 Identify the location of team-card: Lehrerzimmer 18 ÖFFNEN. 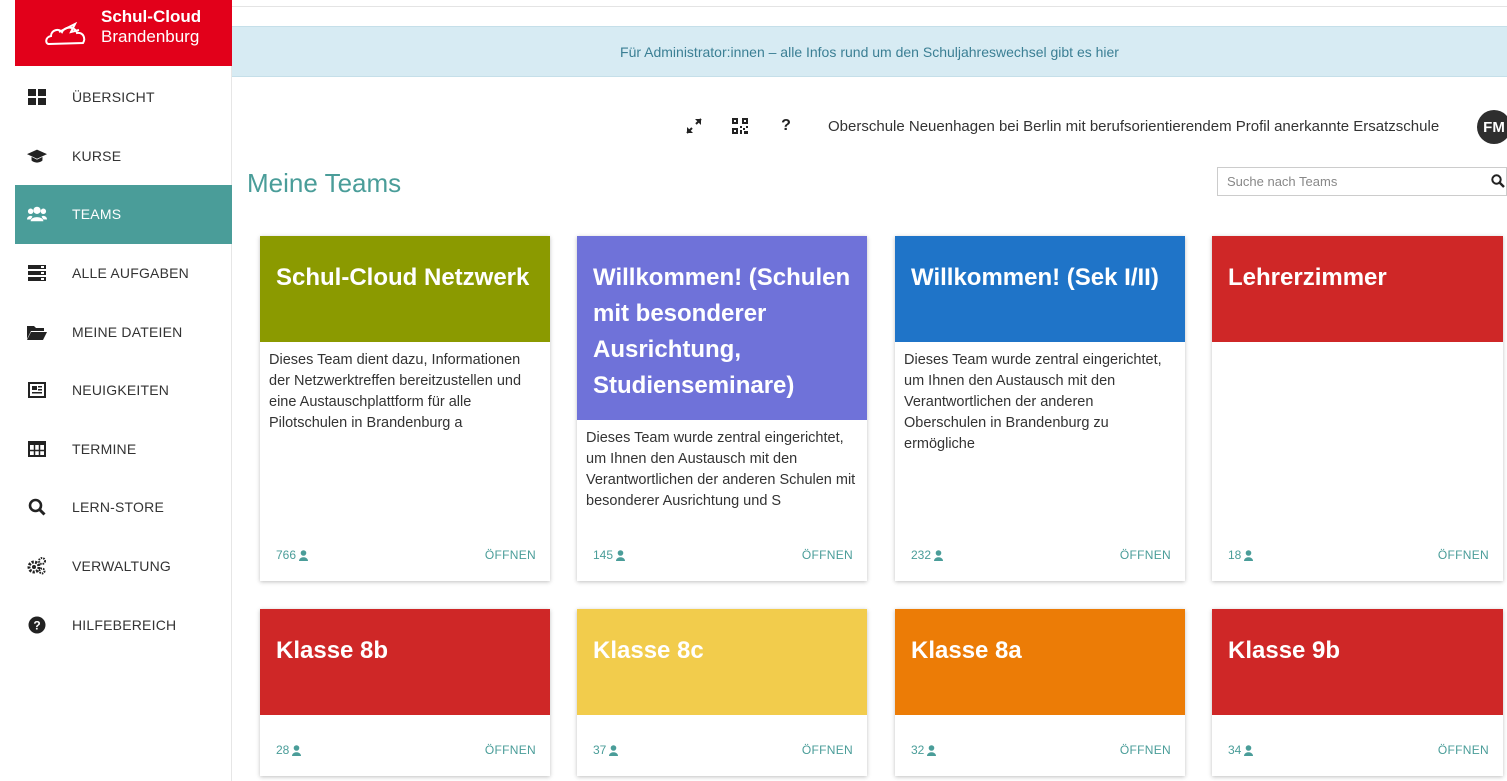
(1357, 408).